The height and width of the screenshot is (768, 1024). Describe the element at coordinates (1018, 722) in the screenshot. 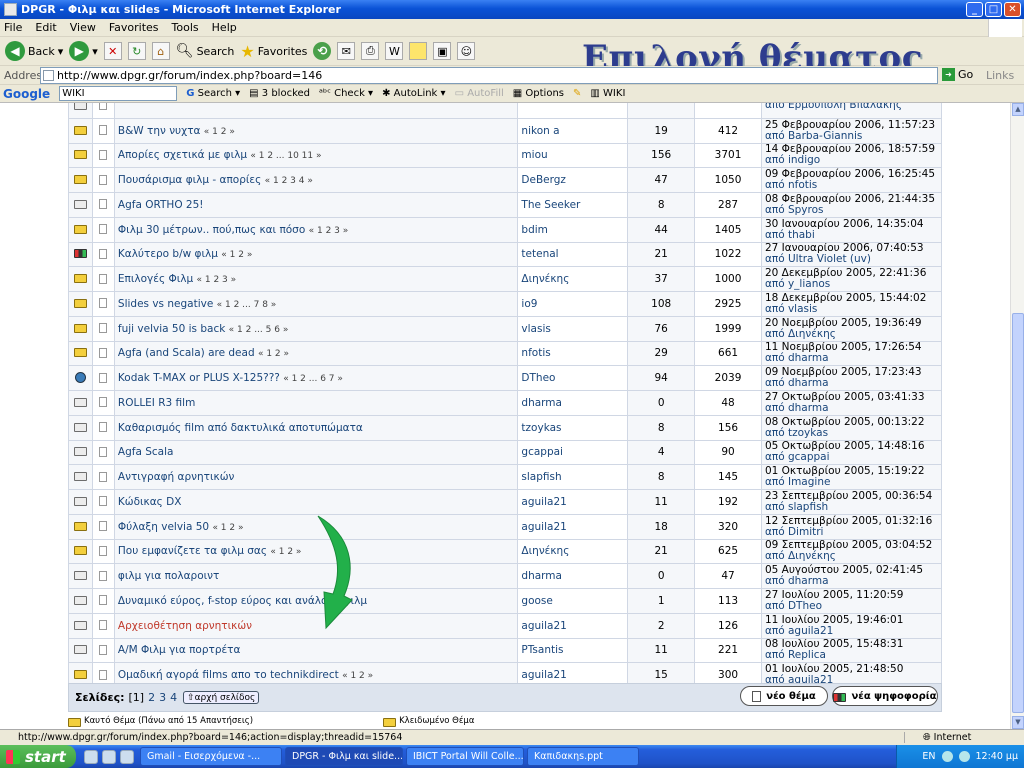

I see `scroll-down-icon: ▼` at that location.